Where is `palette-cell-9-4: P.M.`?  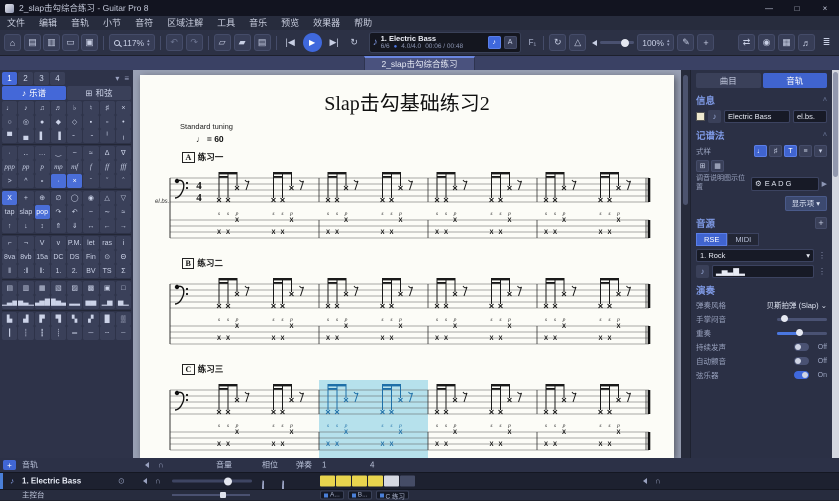 palette-cell-9-4: P.M. is located at coordinates (75, 243).